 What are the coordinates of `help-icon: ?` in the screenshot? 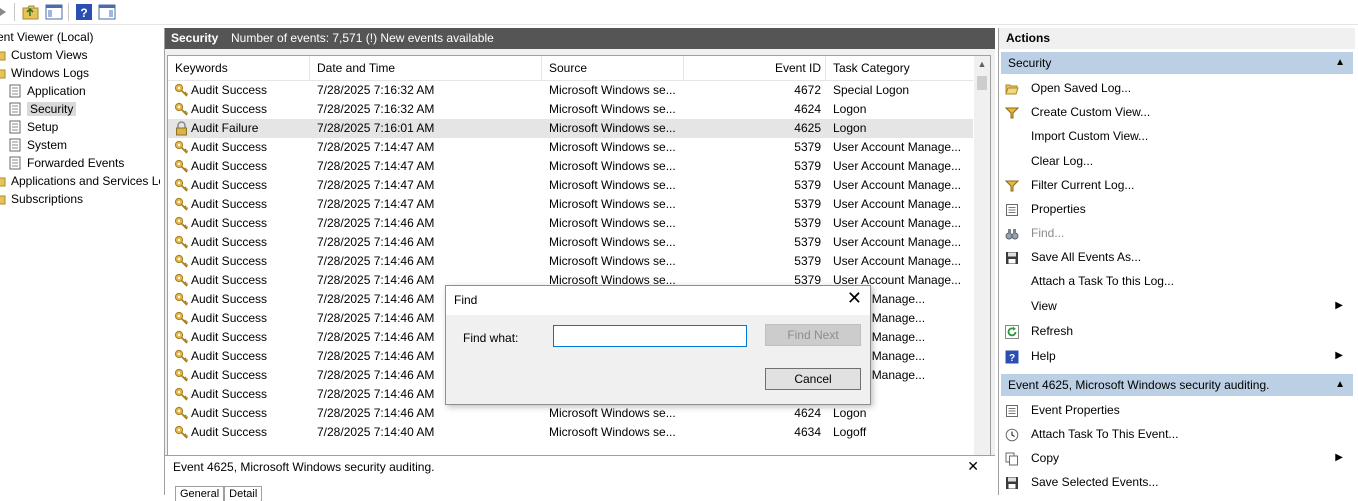 It's located at (84, 12).